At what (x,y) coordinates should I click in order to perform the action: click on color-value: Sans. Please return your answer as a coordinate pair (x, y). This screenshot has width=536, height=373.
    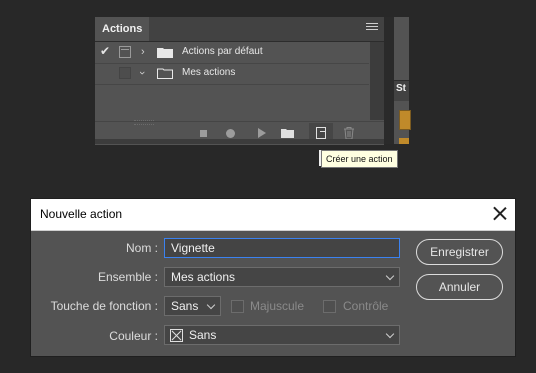
    Looking at the image, I should click on (203, 335).